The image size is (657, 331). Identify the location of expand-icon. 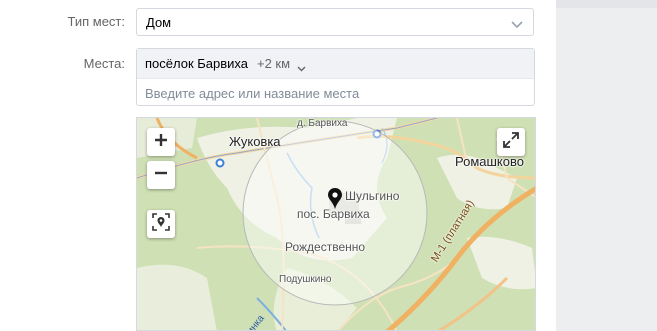
(511, 142).